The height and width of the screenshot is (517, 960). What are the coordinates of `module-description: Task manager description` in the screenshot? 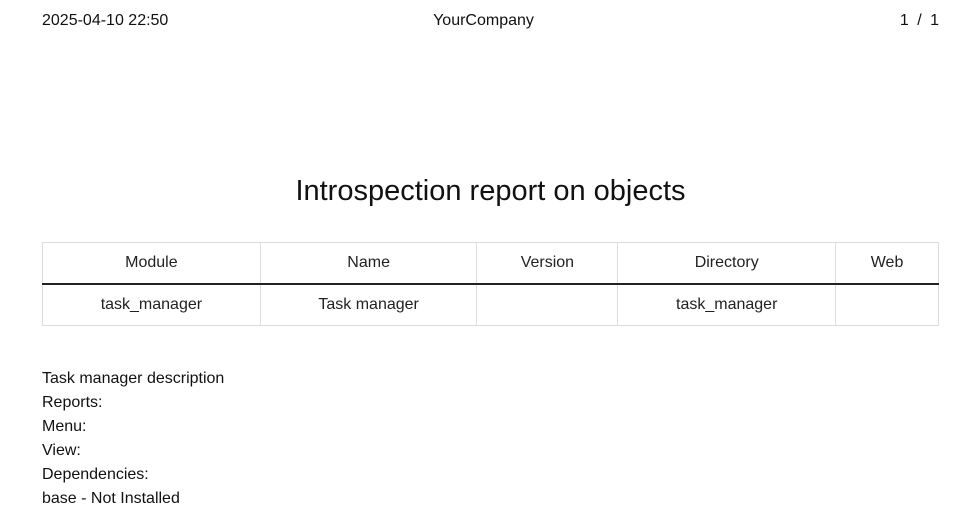 It's located at (133, 378).